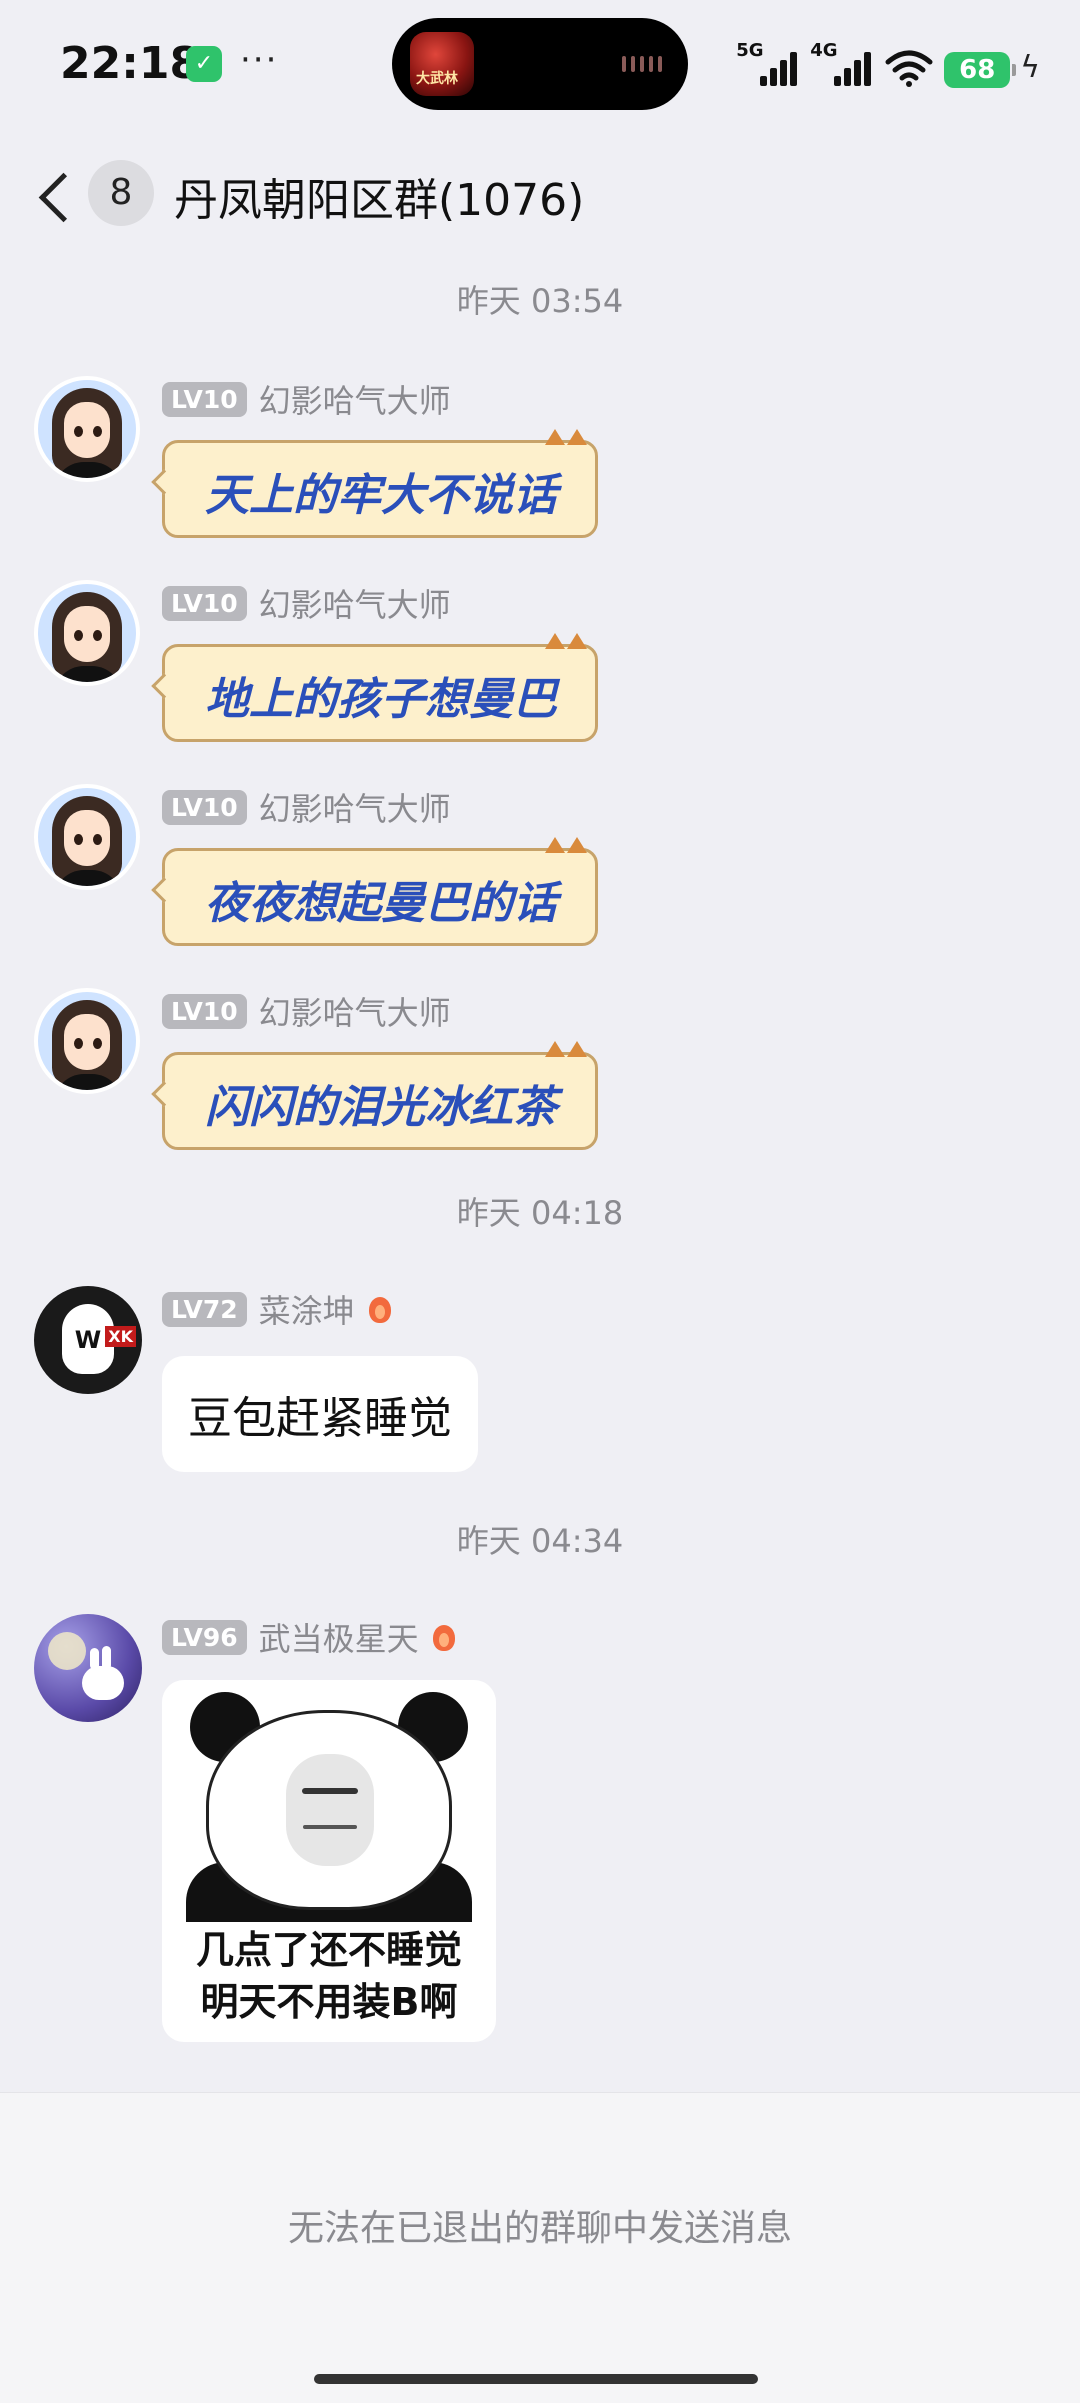 This screenshot has width=1080, height=2403. I want to click on input-disabled-bar: 无法在已退出的群聊中发送消息, so click(540, 2247).